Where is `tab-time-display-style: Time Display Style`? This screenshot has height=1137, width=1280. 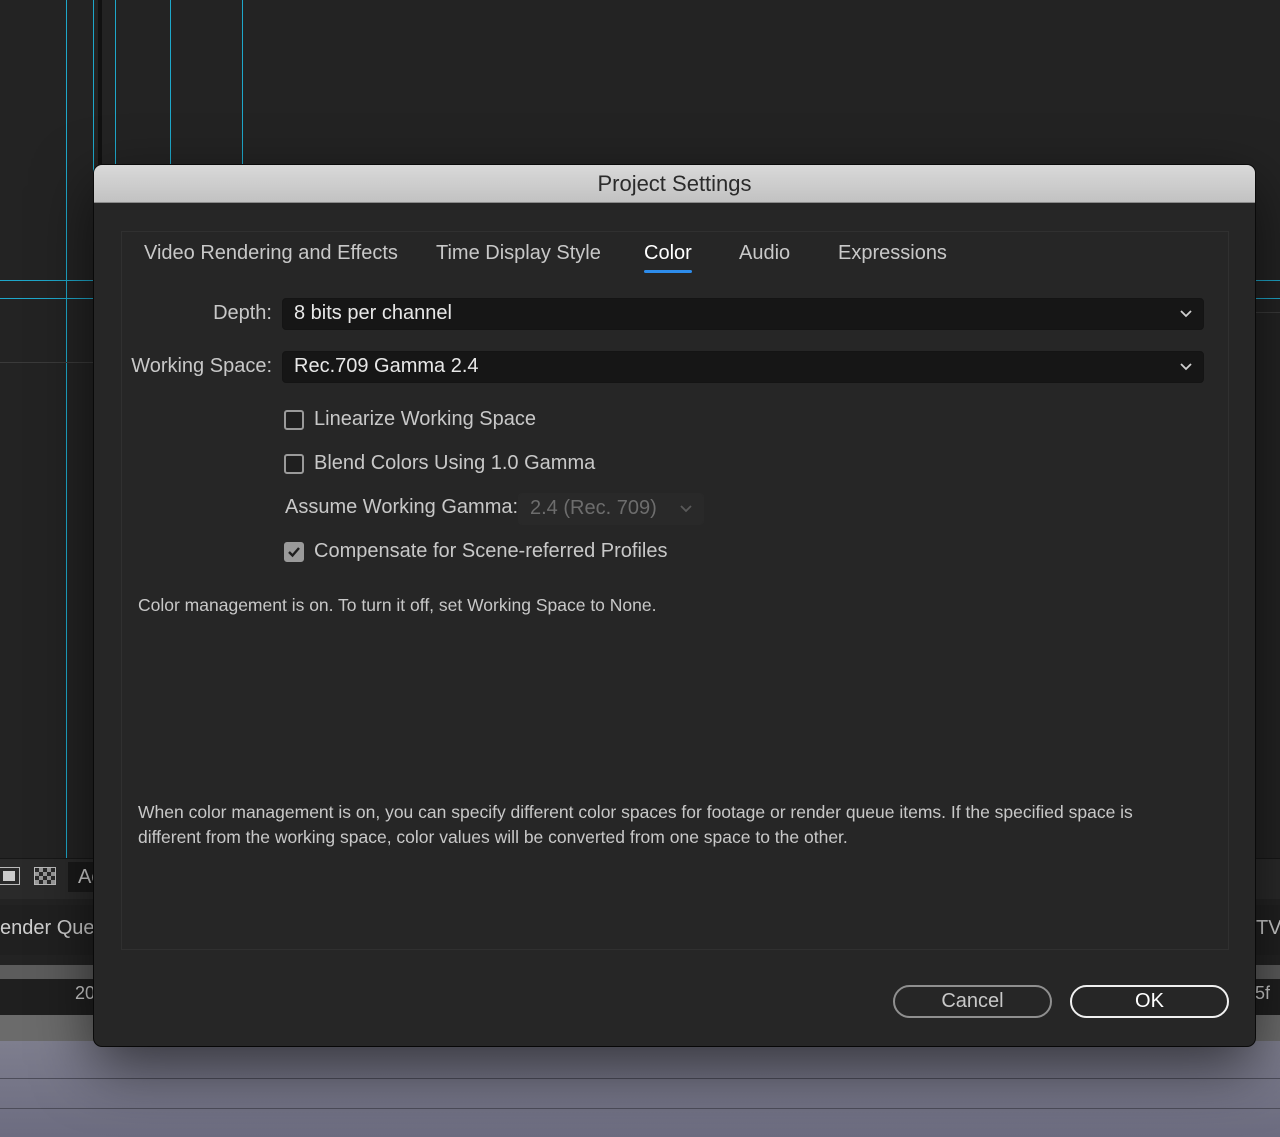 tab-time-display-style: Time Display Style is located at coordinates (518, 257).